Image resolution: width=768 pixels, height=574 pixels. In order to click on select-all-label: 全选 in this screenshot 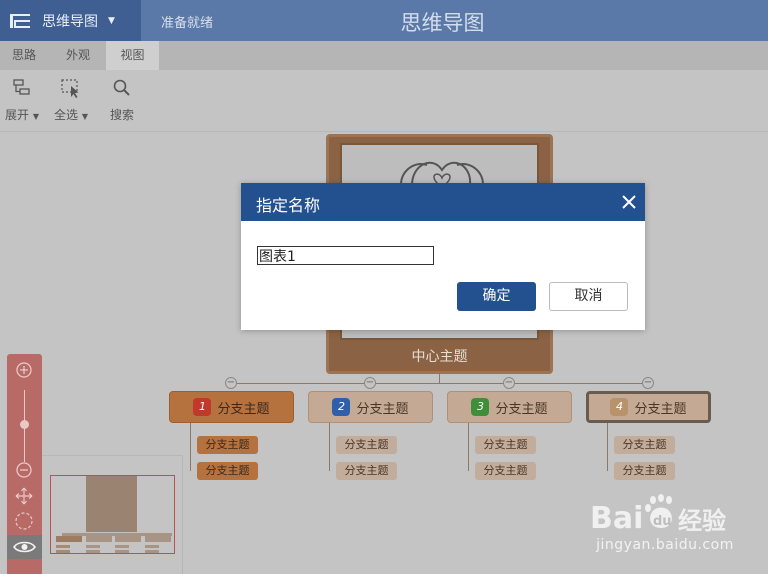, I will do `click(66, 115)`.